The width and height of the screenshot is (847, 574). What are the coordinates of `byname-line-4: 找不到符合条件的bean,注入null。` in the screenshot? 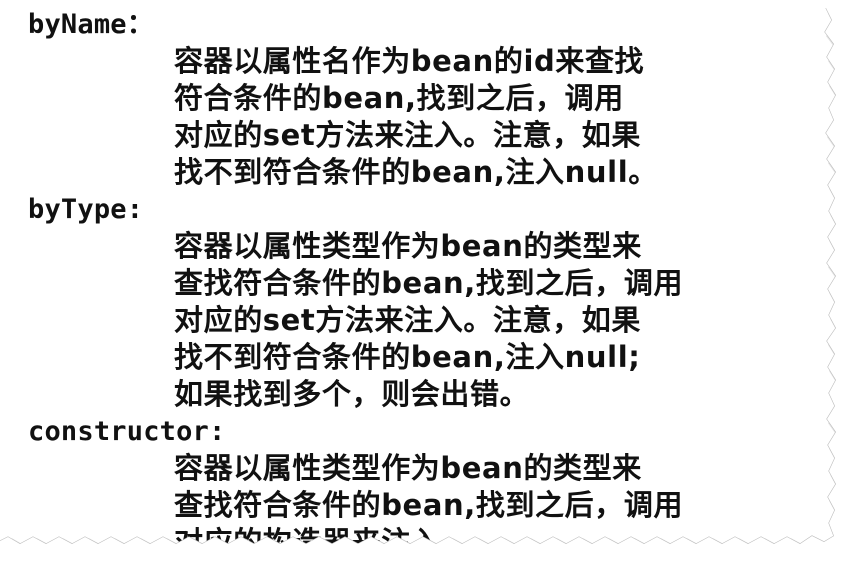 It's located at (416, 172).